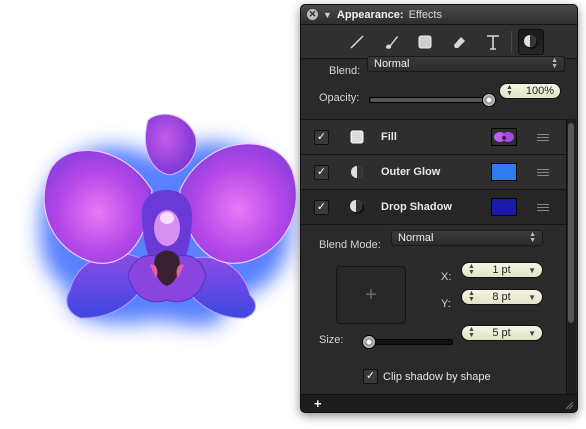 The width and height of the screenshot is (586, 429). I want to click on opacity-stepper: ▲ ▼ 100%, so click(530, 91).